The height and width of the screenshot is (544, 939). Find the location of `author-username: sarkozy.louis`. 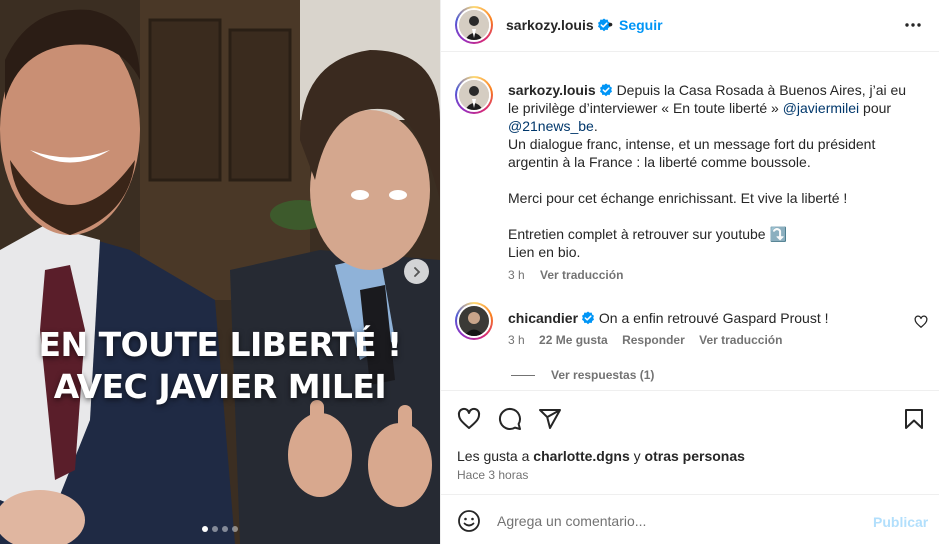

author-username: sarkozy.louis is located at coordinates (558, 25).